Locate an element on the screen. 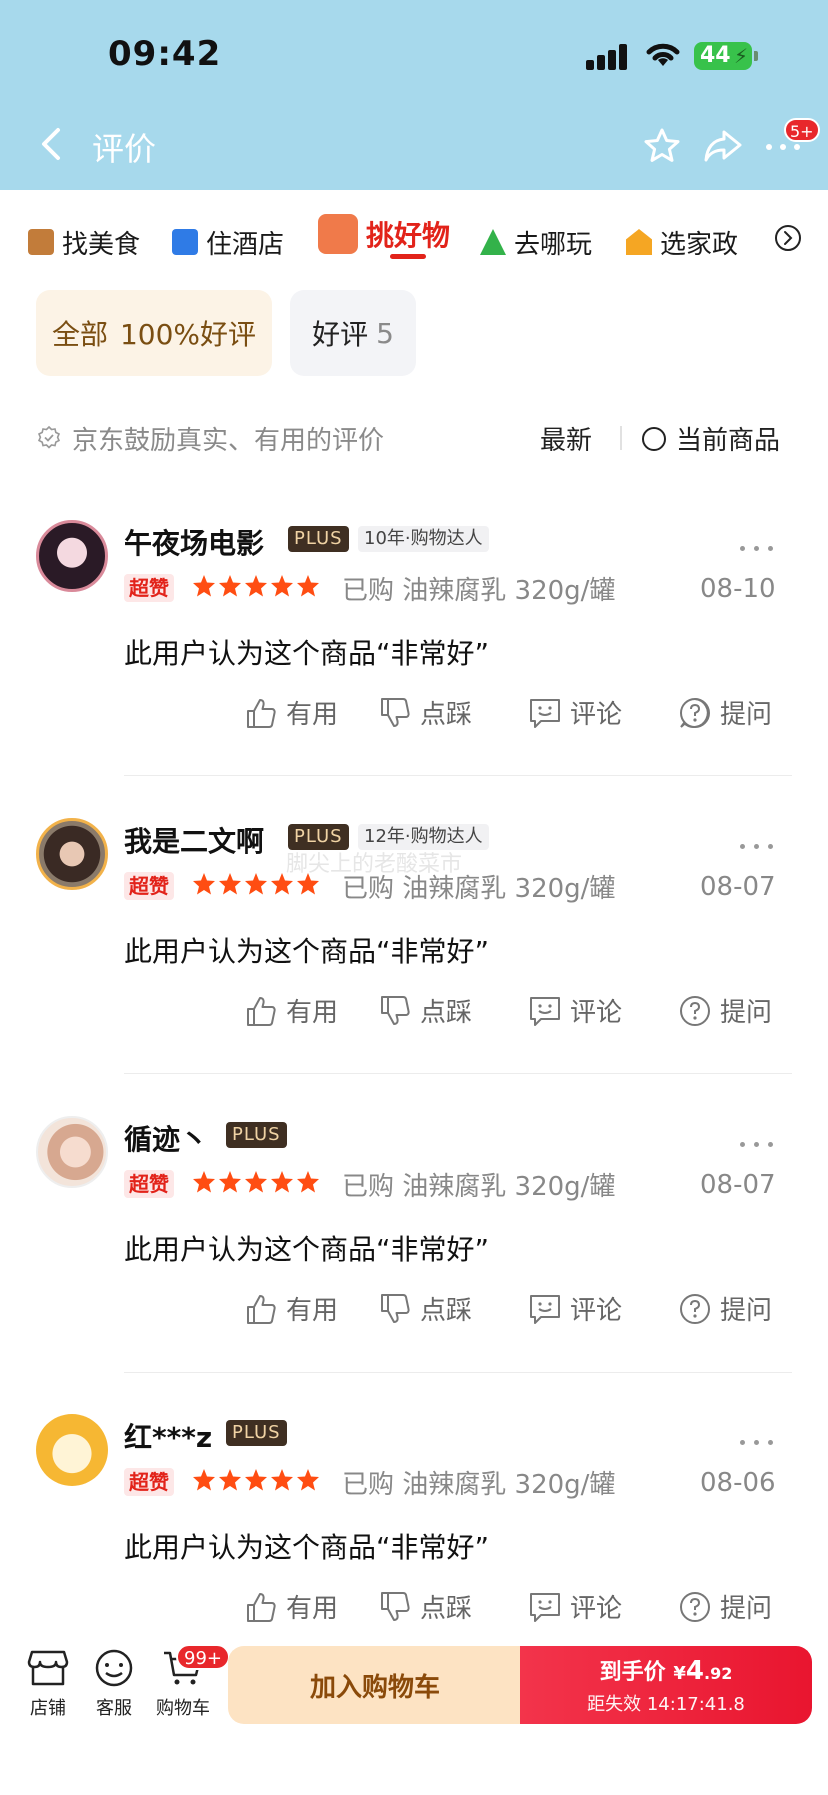  favorite-star-icon is located at coordinates (662, 146).